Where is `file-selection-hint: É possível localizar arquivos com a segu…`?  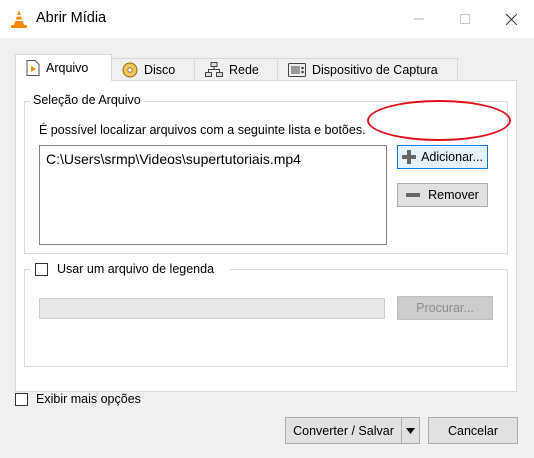
file-selection-hint: É possível localizar arquivos com a segu… is located at coordinates (202, 130).